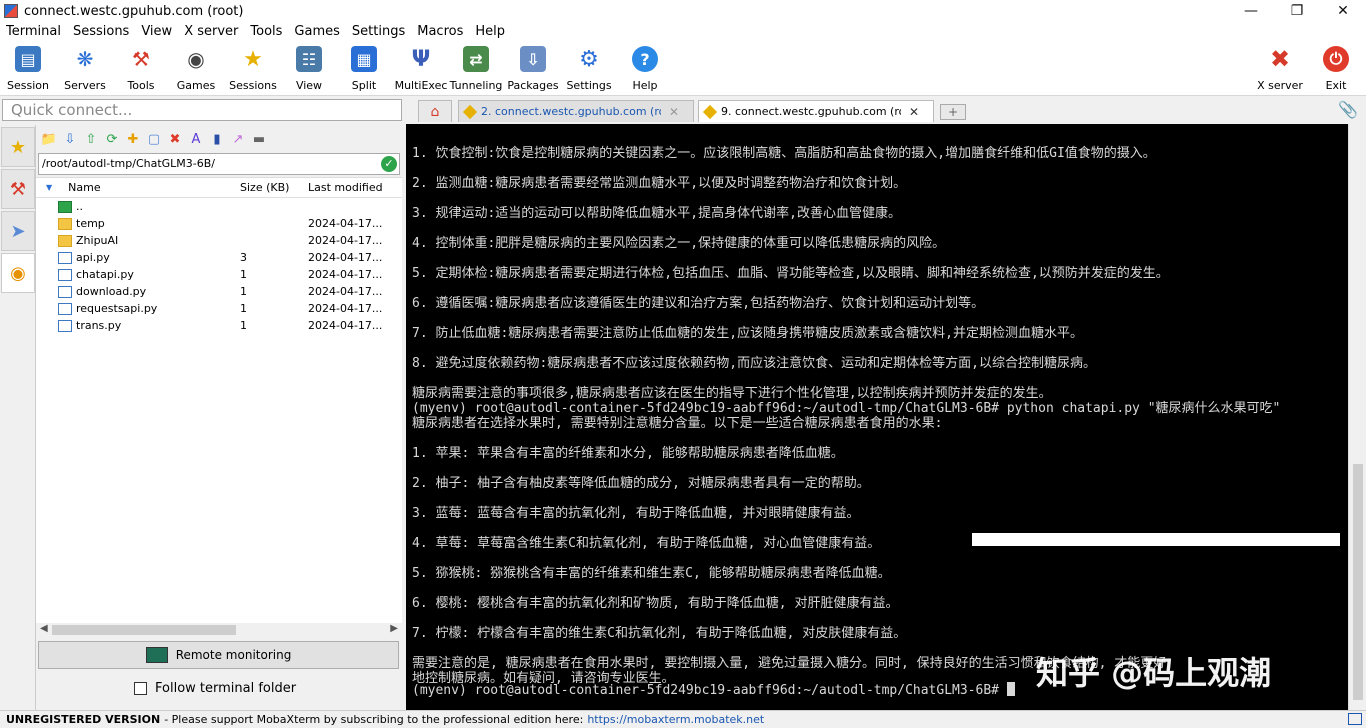  Describe the element at coordinates (218, 655) in the screenshot. I see `remote-monitoring-button: Remote monitoring` at that location.